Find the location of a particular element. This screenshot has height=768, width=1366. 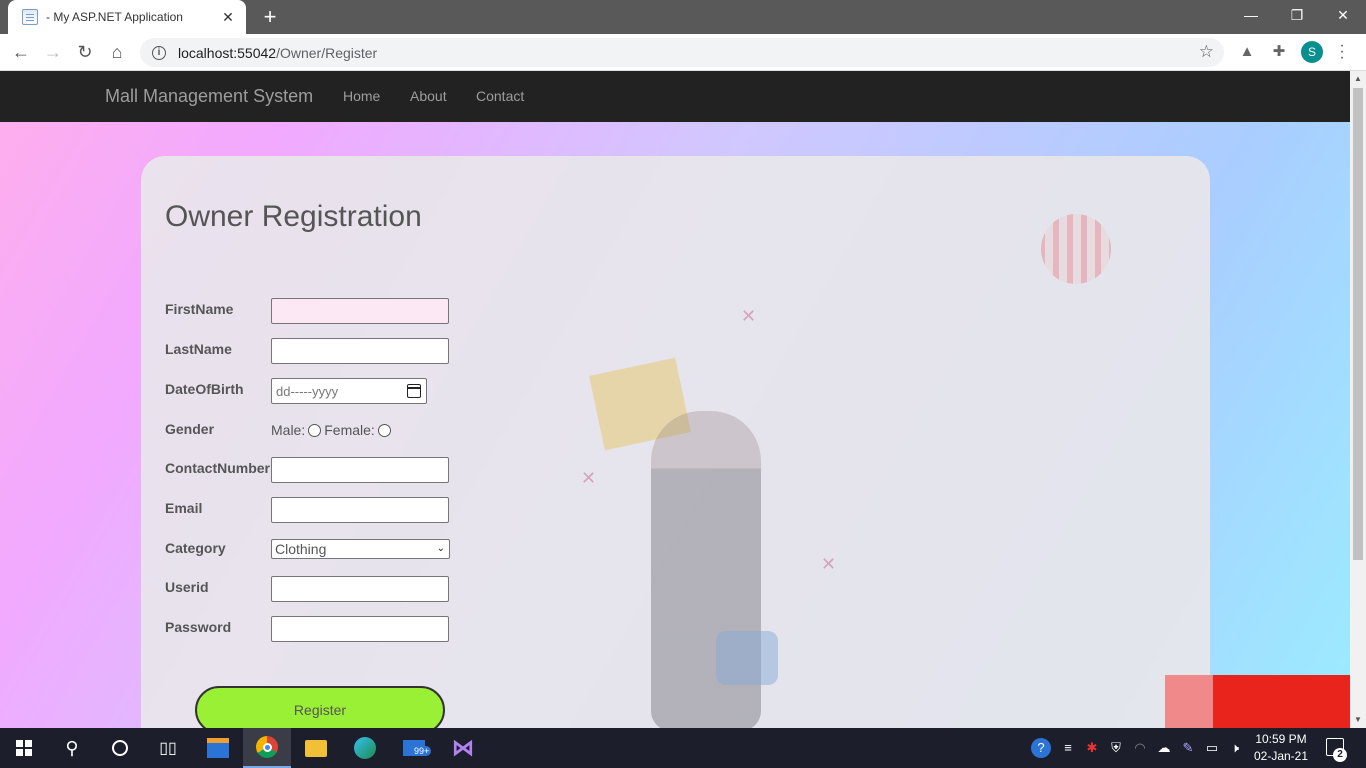

page-scrollbar: ▲ ▼ is located at coordinates (1358, 399).